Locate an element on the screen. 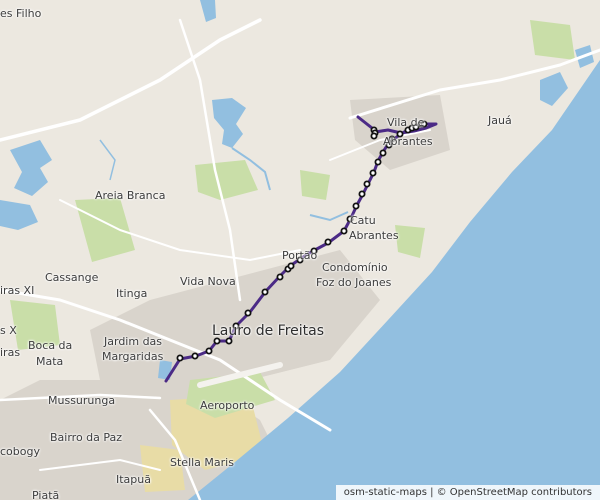 Image resolution: width=600 pixels, height=500 pixels. place-label: s X is located at coordinates (8, 330).